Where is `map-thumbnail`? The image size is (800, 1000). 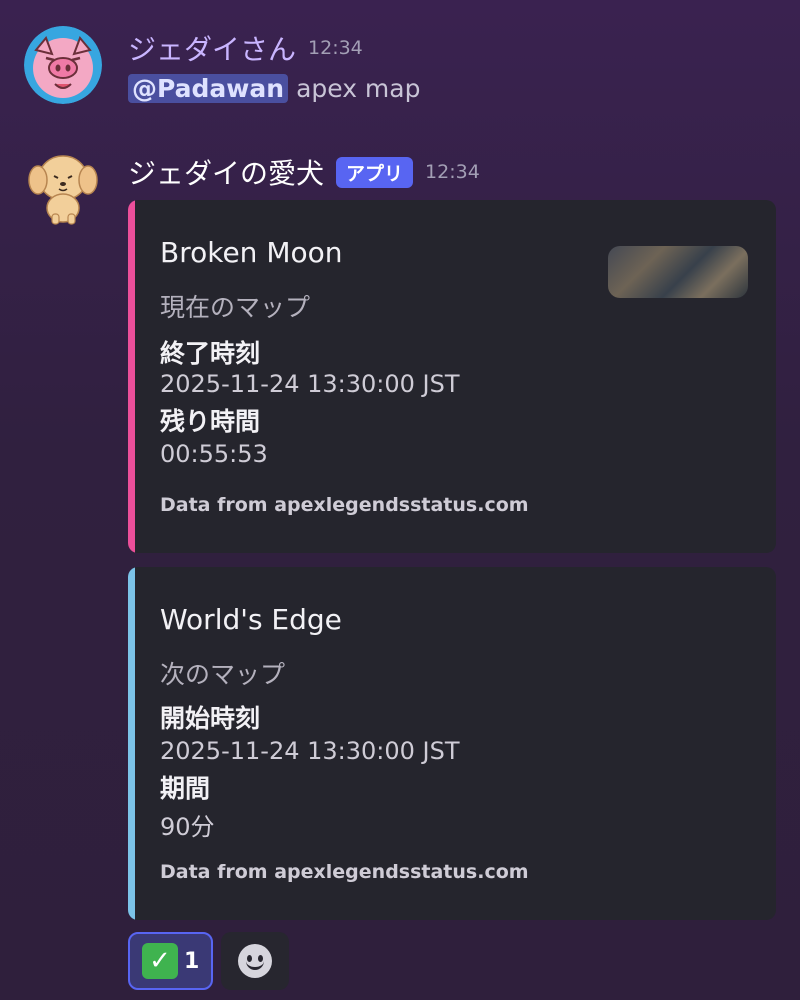 map-thumbnail is located at coordinates (678, 272).